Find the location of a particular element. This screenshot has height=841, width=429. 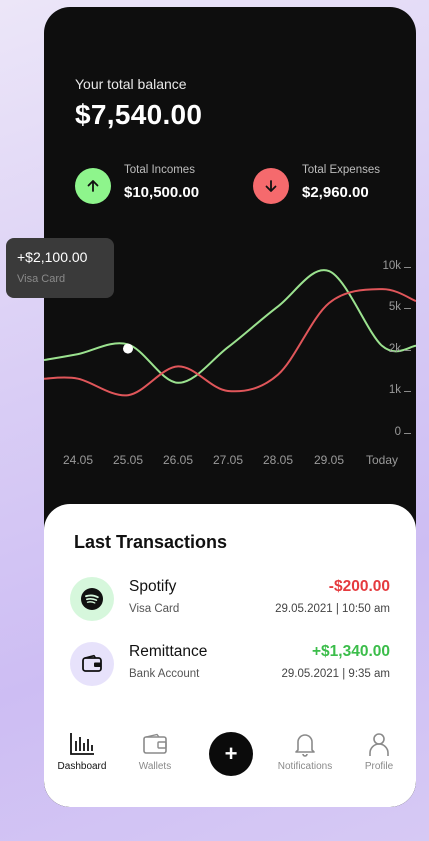

add-button: + is located at coordinates (231, 754).